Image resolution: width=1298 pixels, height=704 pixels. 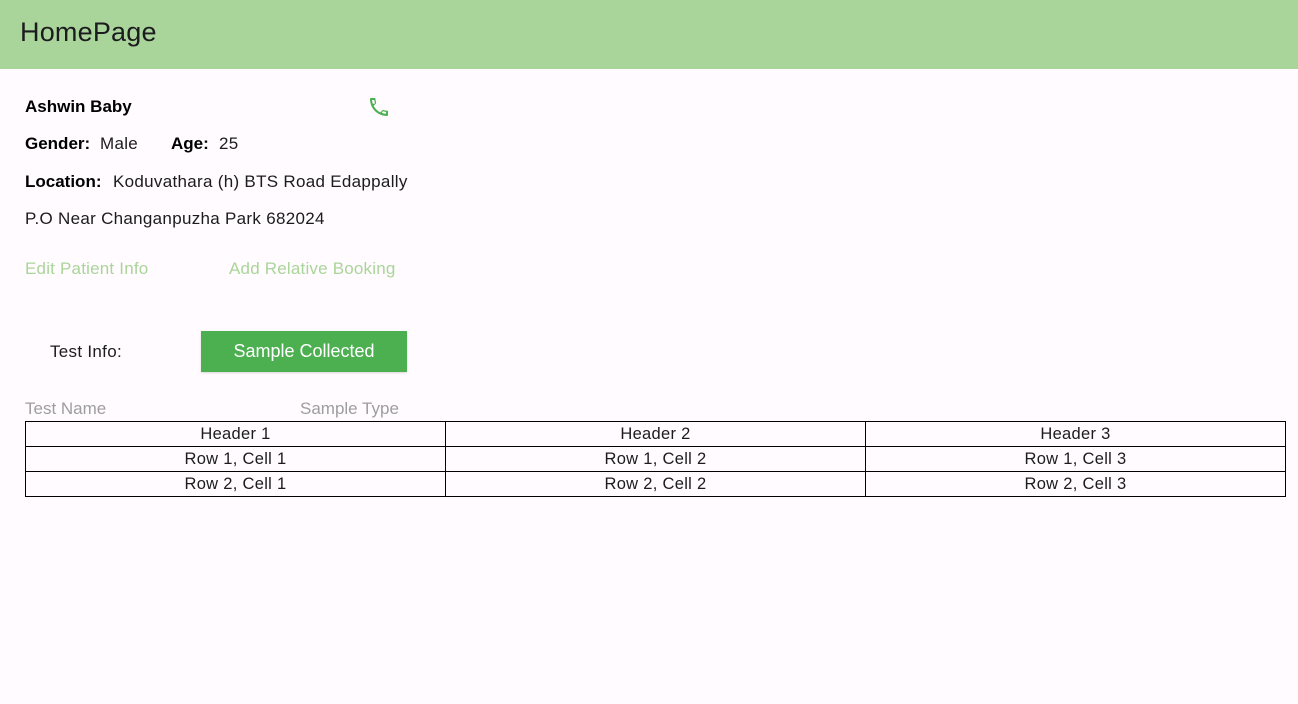 I want to click on table-header-cell: Header 3, so click(x=1075, y=434).